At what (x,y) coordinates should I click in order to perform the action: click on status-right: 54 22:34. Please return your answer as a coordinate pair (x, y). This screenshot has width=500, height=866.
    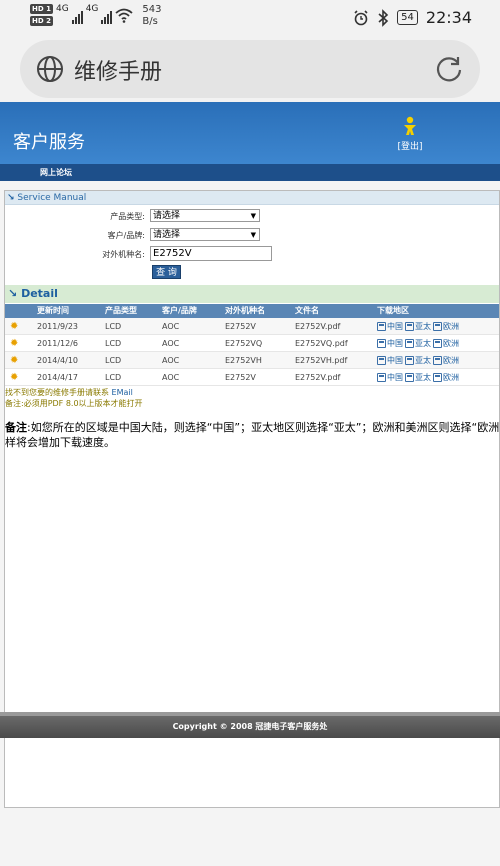
    Looking at the image, I should click on (412, 17).